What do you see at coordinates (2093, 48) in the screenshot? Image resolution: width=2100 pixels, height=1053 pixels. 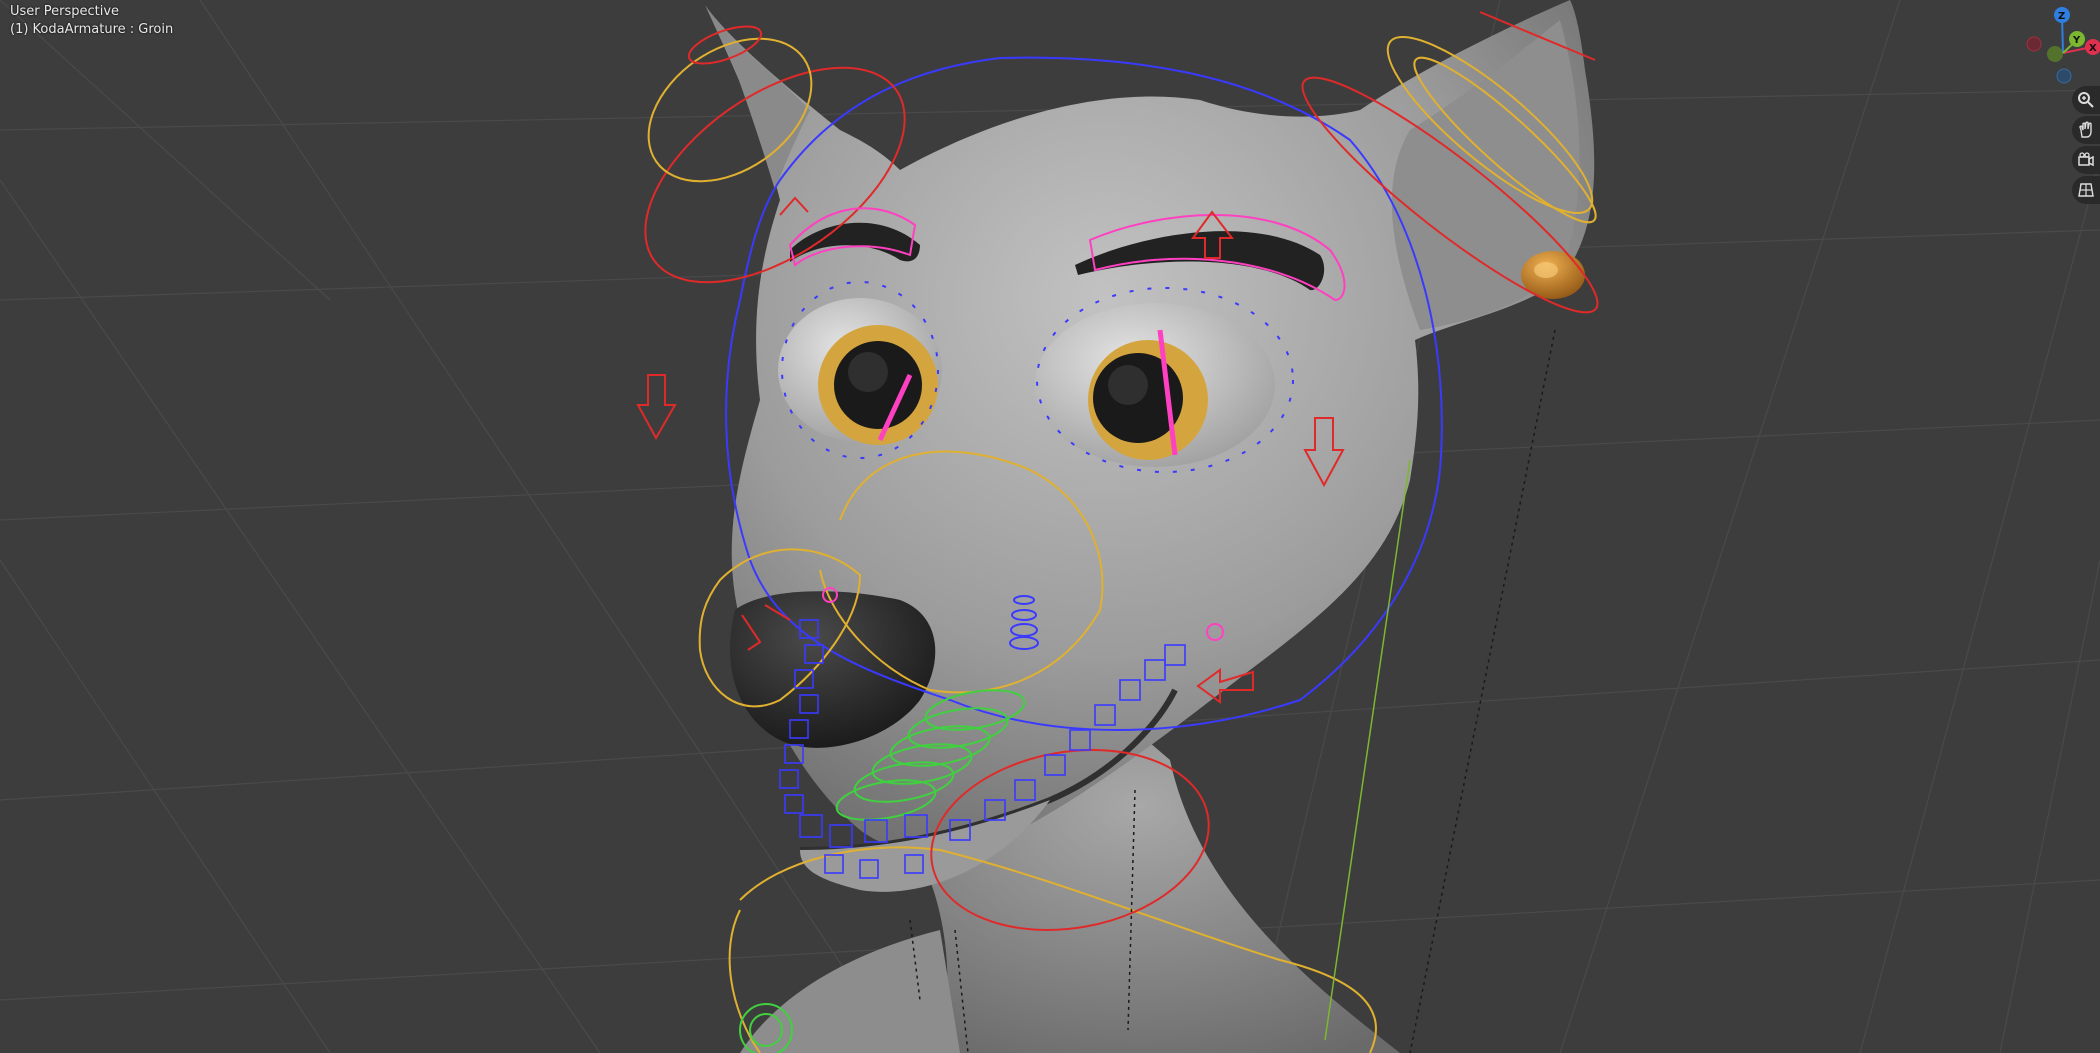 I see `gizmo-x-label: X` at bounding box center [2093, 48].